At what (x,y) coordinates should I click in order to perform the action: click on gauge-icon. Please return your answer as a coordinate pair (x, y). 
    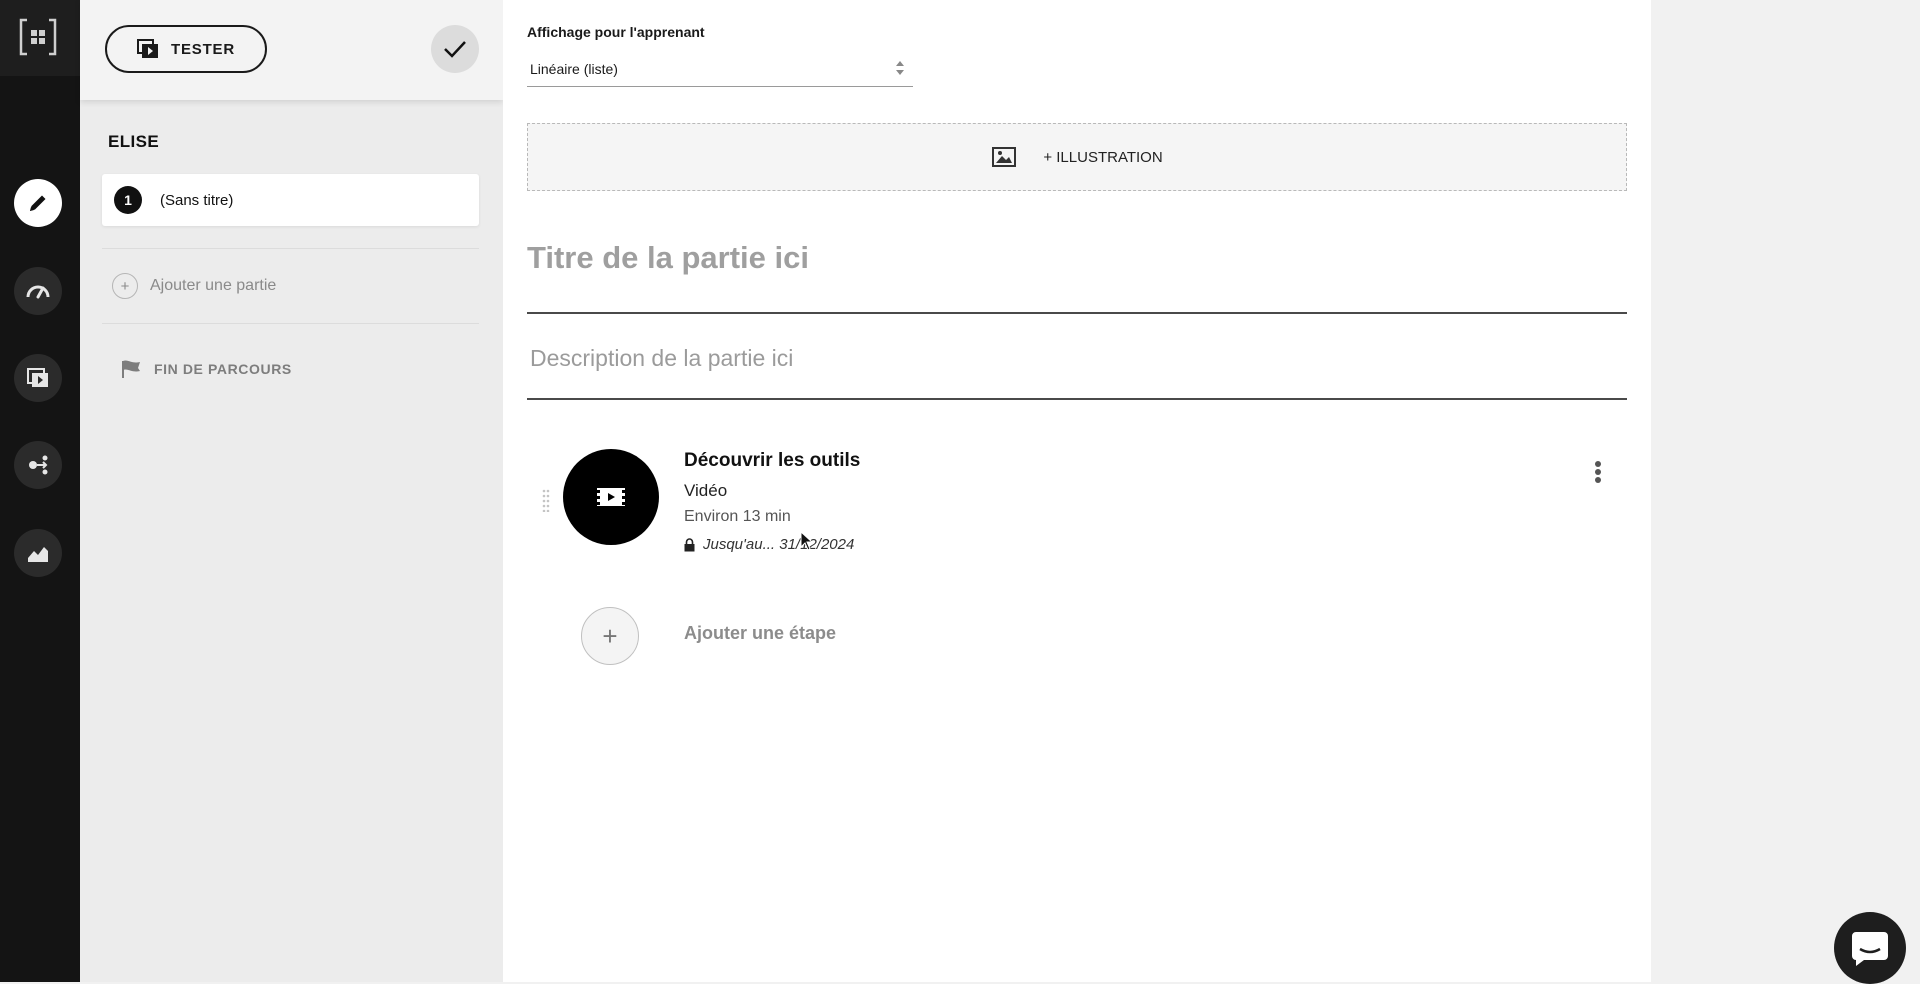
    Looking at the image, I should click on (38, 292).